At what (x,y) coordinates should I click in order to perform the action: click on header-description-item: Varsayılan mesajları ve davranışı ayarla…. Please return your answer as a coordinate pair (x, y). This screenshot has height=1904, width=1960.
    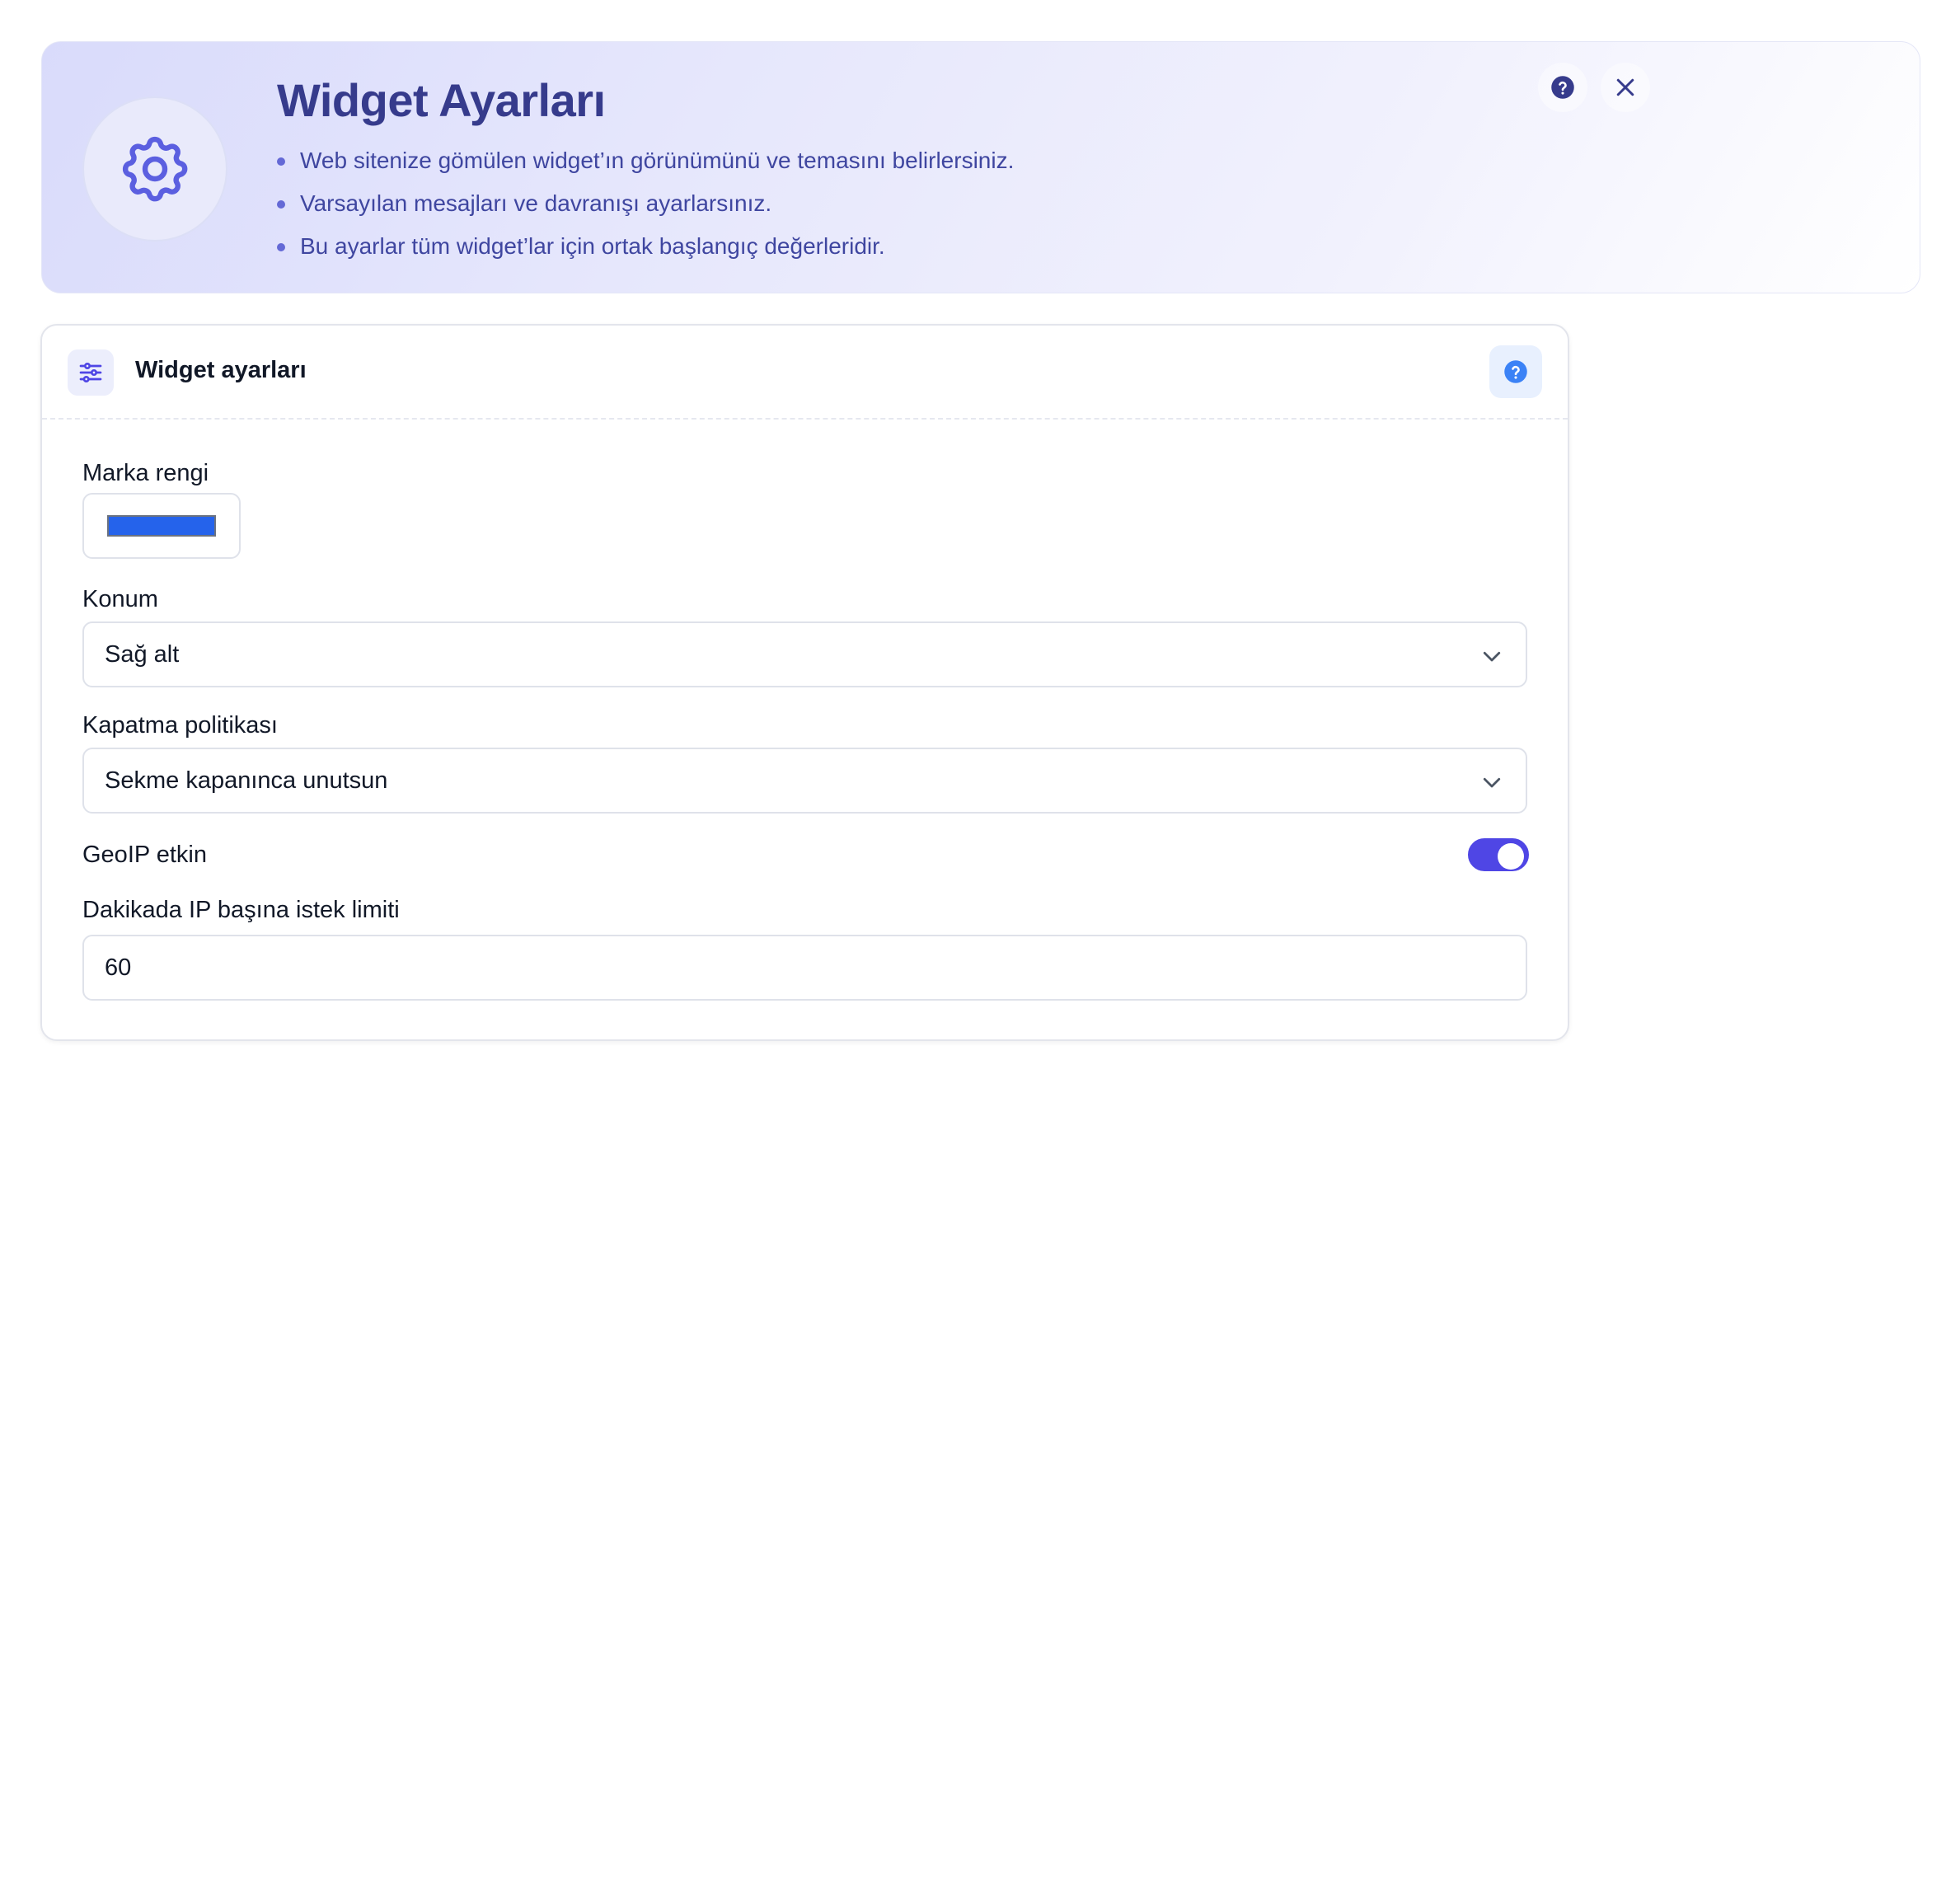
    Looking at the image, I should click on (645, 203).